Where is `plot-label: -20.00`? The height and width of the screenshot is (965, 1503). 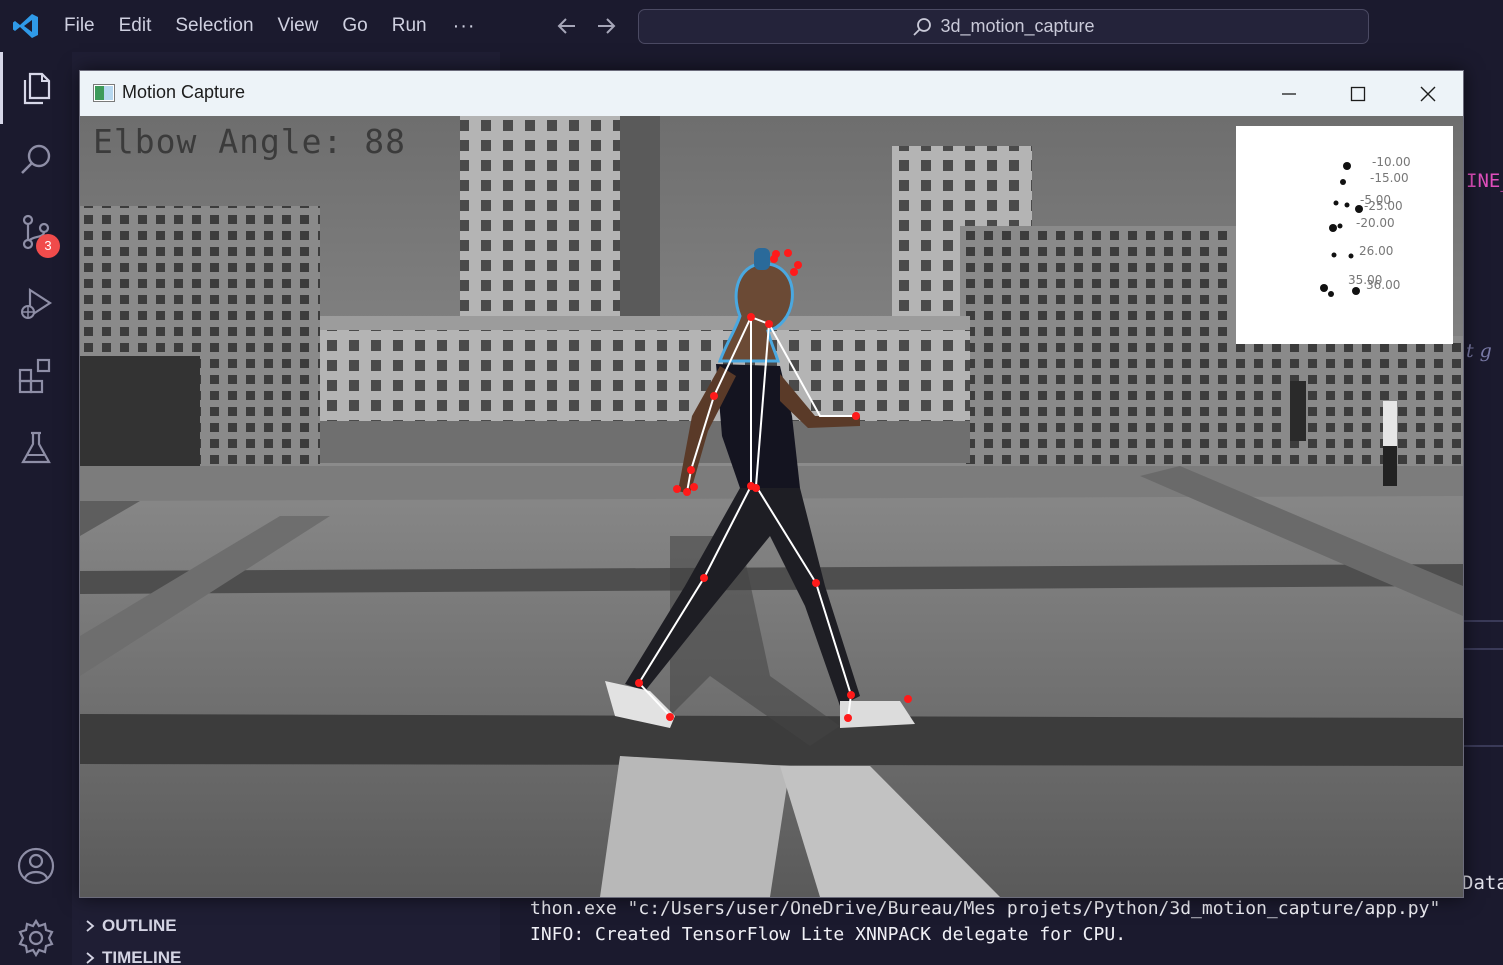
plot-label: -20.00 is located at coordinates (1375, 223).